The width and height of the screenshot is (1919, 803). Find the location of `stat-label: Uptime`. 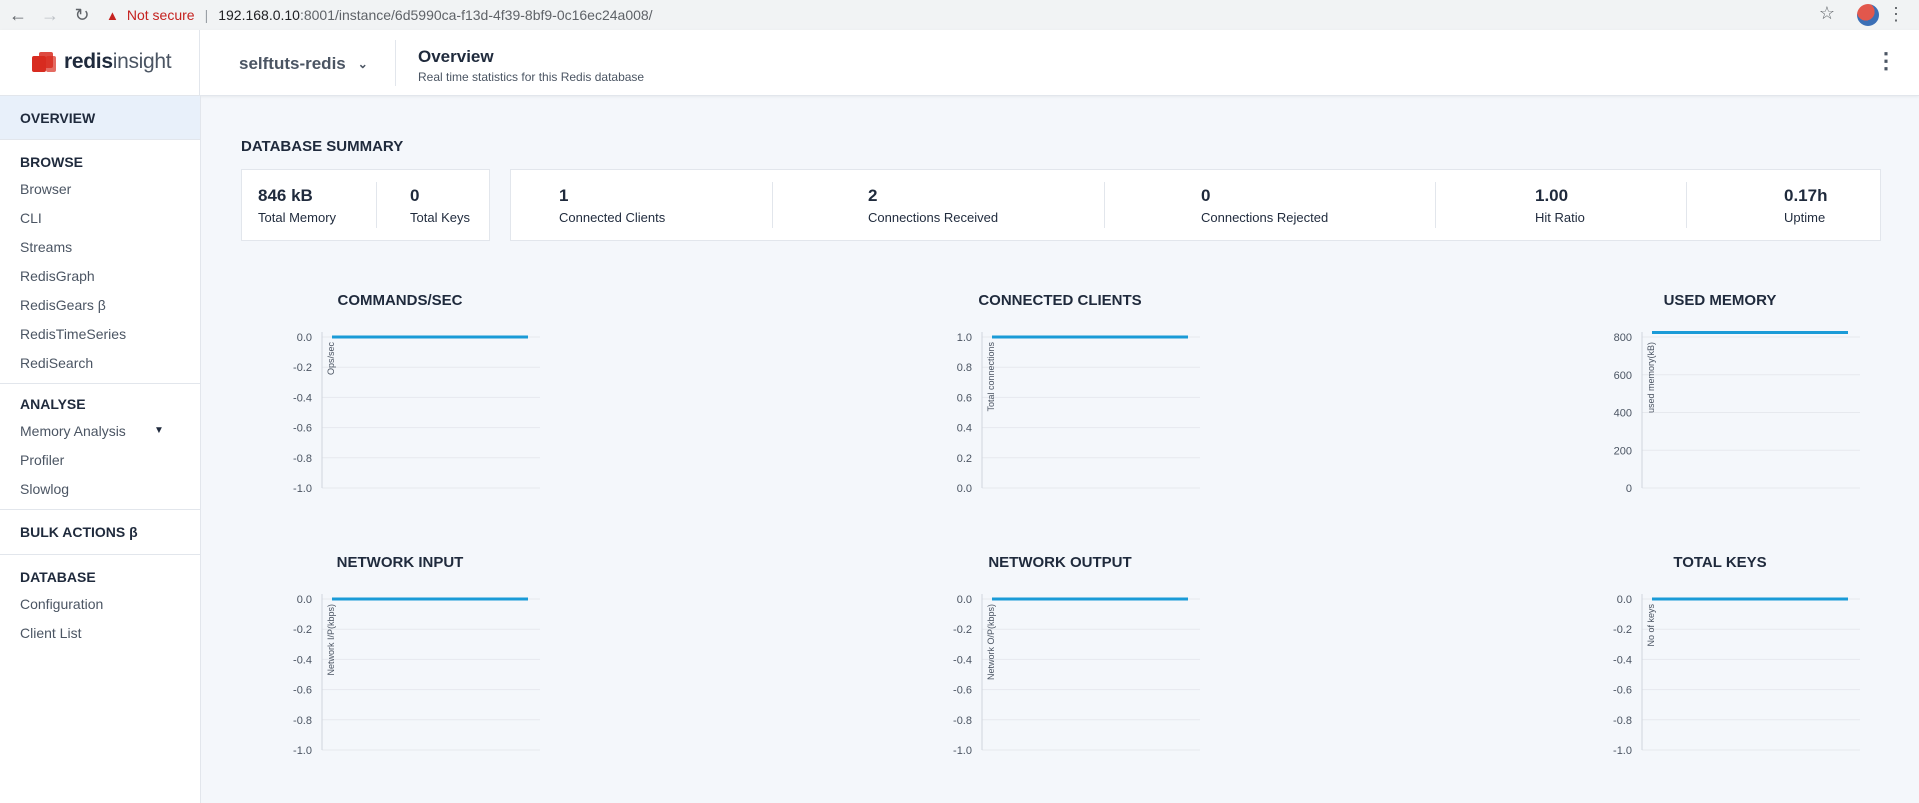

stat-label: Uptime is located at coordinates (1805, 217).